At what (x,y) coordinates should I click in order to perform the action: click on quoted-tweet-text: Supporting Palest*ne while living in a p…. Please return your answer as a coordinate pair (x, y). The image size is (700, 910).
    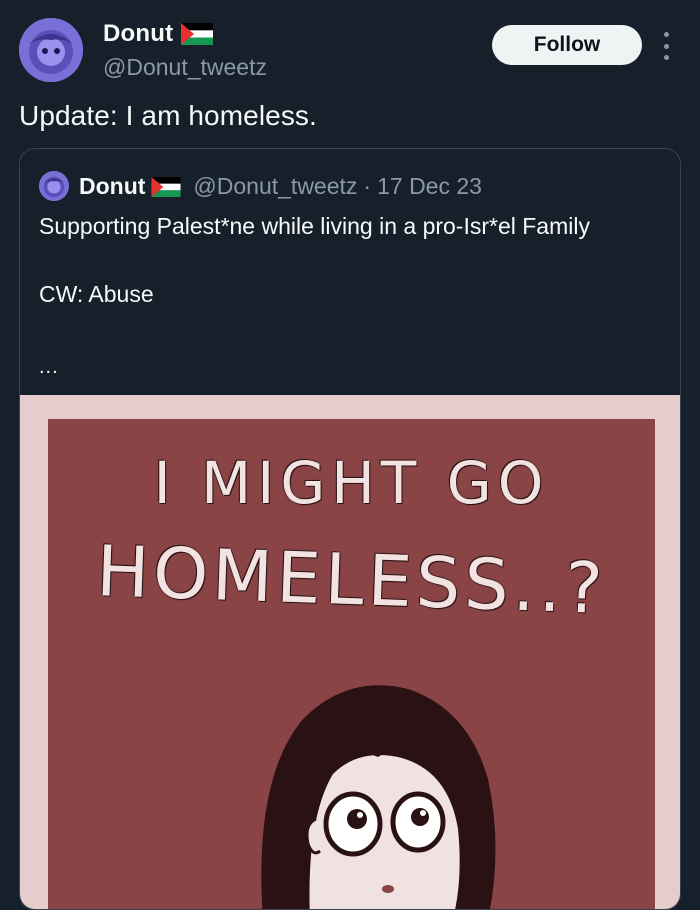
    Looking at the image, I should click on (314, 260).